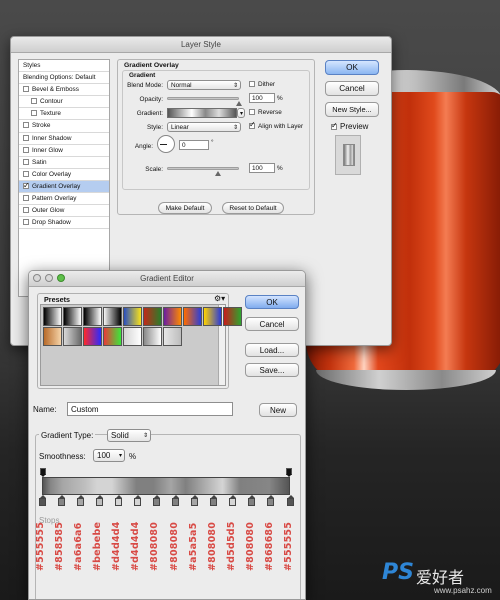 Image resolution: width=500 pixels, height=600 pixels. Describe the element at coordinates (289, 472) in the screenshot. I see `opacity-stop-right` at that location.